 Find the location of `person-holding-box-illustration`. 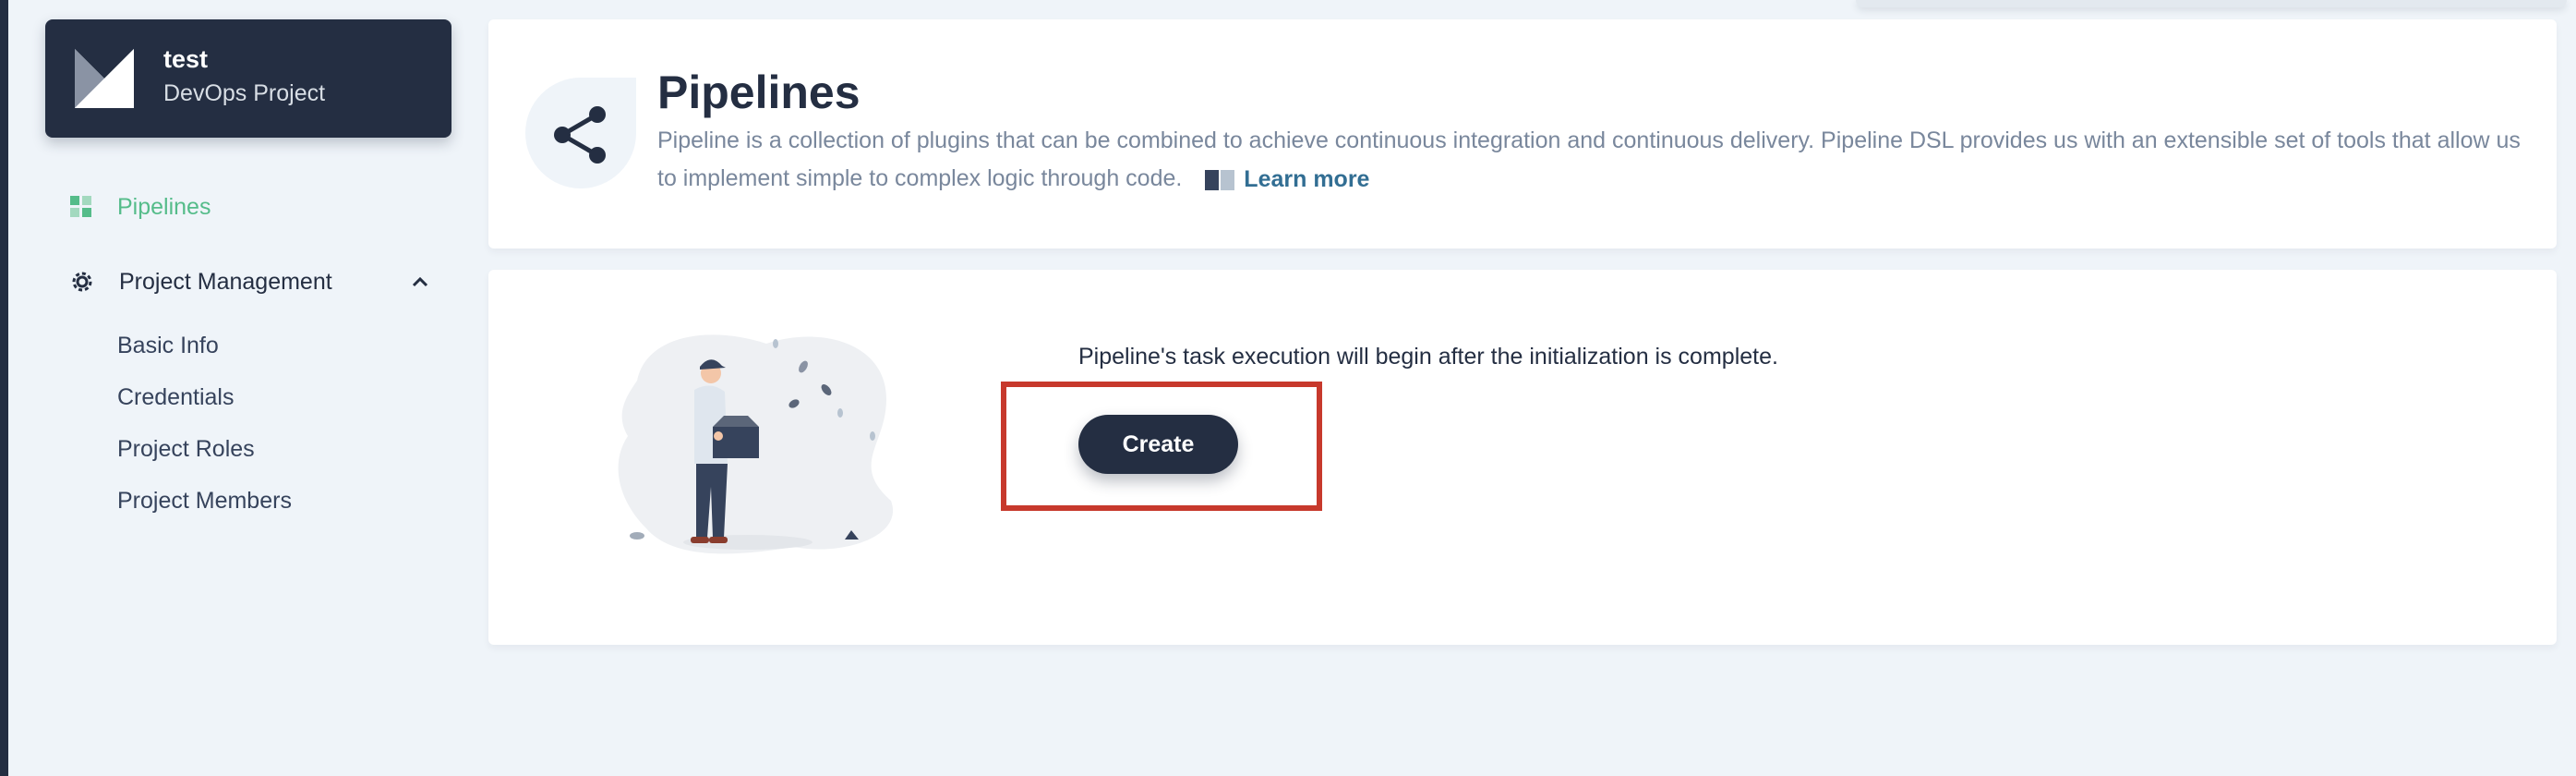

person-holding-box-illustration is located at coordinates (756, 444).